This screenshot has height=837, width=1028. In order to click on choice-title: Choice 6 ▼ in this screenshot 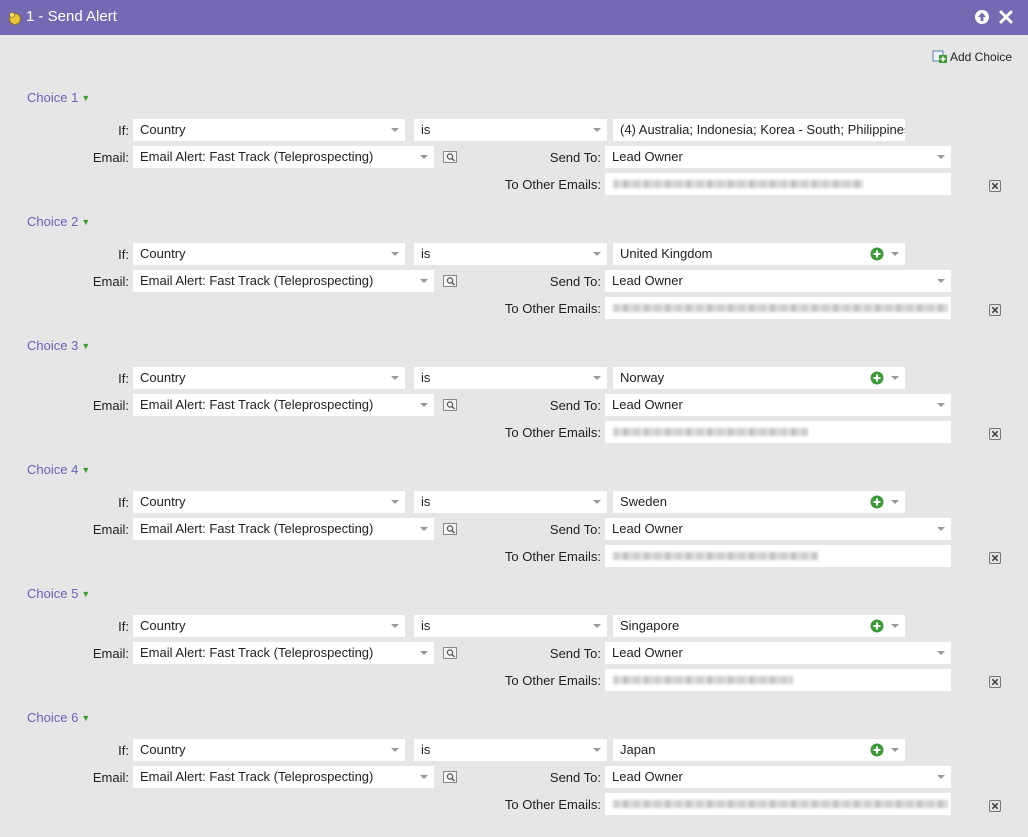, I will do `click(58, 717)`.